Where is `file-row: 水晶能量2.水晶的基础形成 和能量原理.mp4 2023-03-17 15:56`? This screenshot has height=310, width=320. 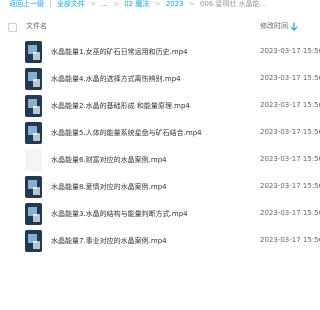 file-row: 水晶能量2.水晶的基础形成 和能量原理.mp4 2023-03-17 15:56 is located at coordinates (160, 107).